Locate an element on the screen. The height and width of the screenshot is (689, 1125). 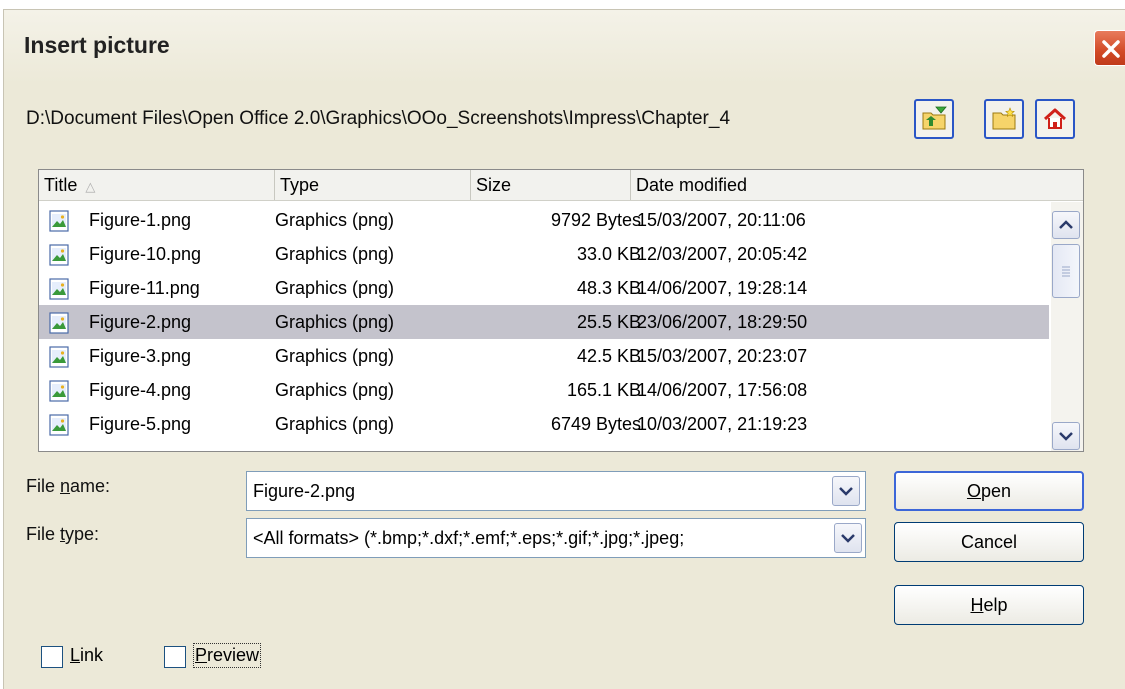
file-size: 25.5 KB is located at coordinates (608, 322).